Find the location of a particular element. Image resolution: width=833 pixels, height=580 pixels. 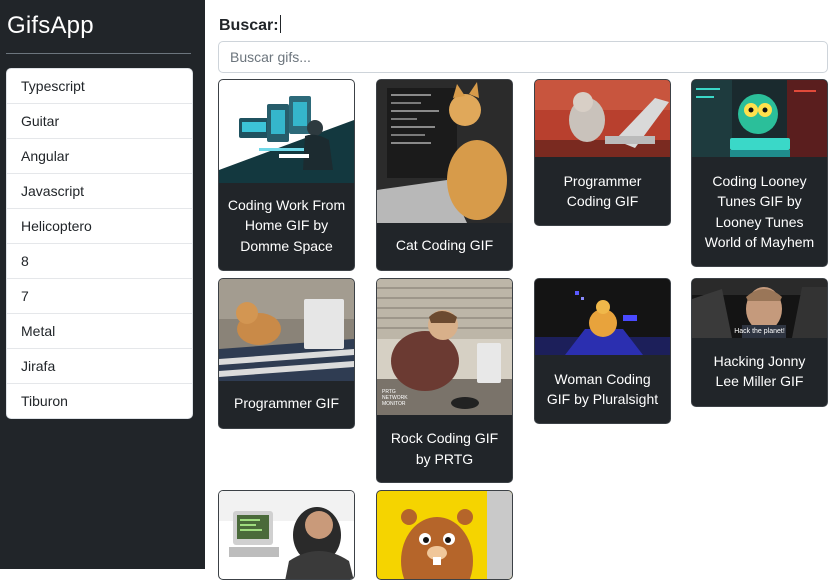

gif-image: Hack the planet! is located at coordinates (759, 308).